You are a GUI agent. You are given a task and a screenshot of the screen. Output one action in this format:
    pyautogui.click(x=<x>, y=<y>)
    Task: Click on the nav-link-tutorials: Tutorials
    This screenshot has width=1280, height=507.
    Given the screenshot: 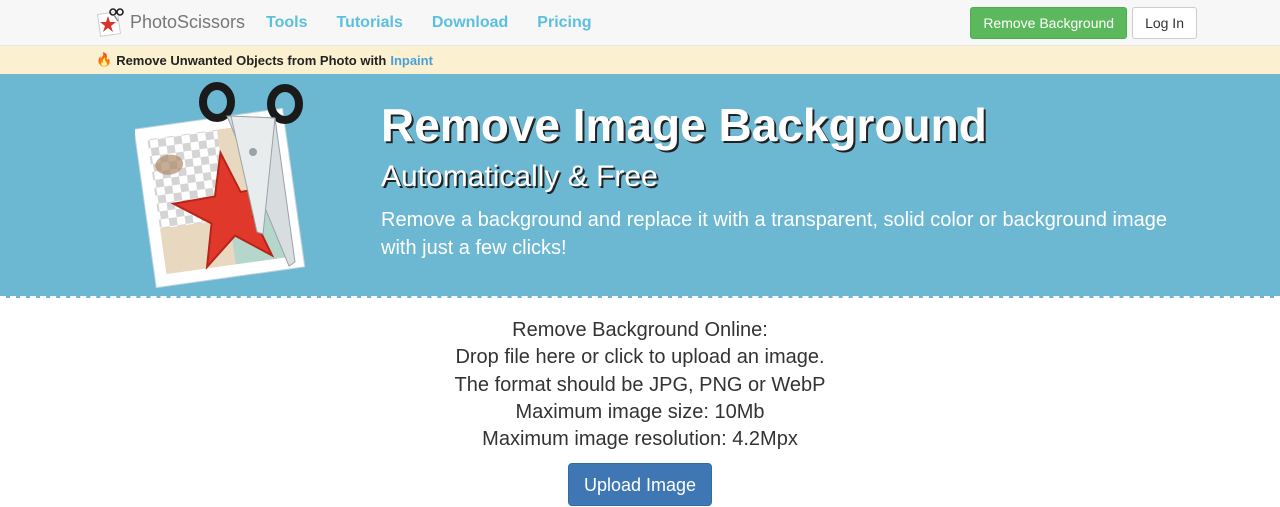 What is the action you would take?
    pyautogui.click(x=369, y=23)
    